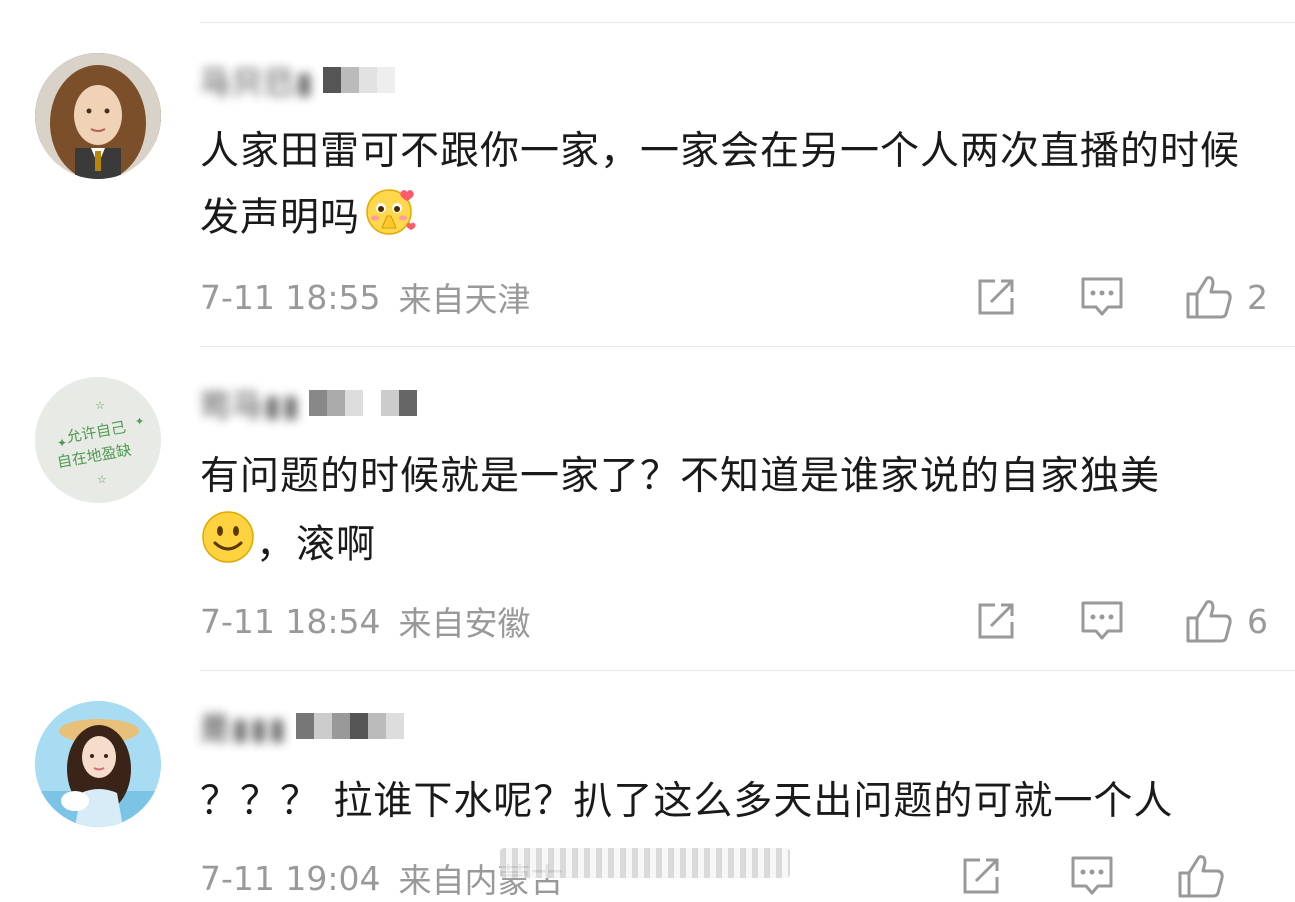 The image size is (1295, 902). I want to click on comment-text: 人家田雷可不跟你一家，一家会在另一个人两次直播的时候发声明吗, so click(737, 188).